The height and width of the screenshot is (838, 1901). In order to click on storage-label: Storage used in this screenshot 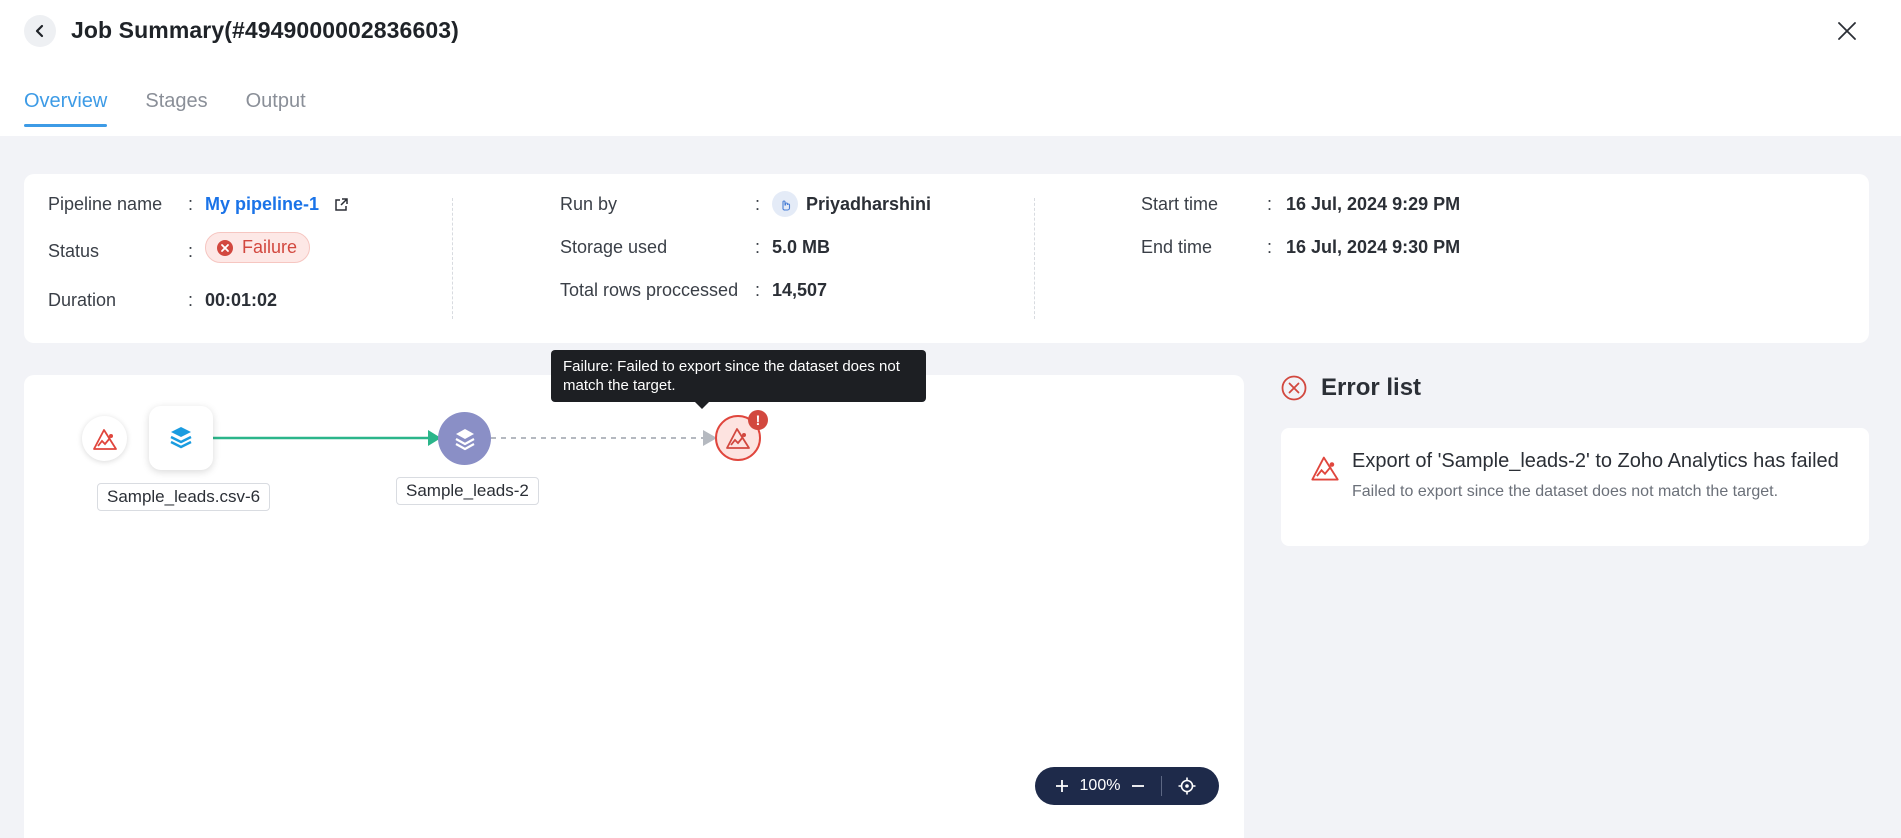, I will do `click(614, 247)`.